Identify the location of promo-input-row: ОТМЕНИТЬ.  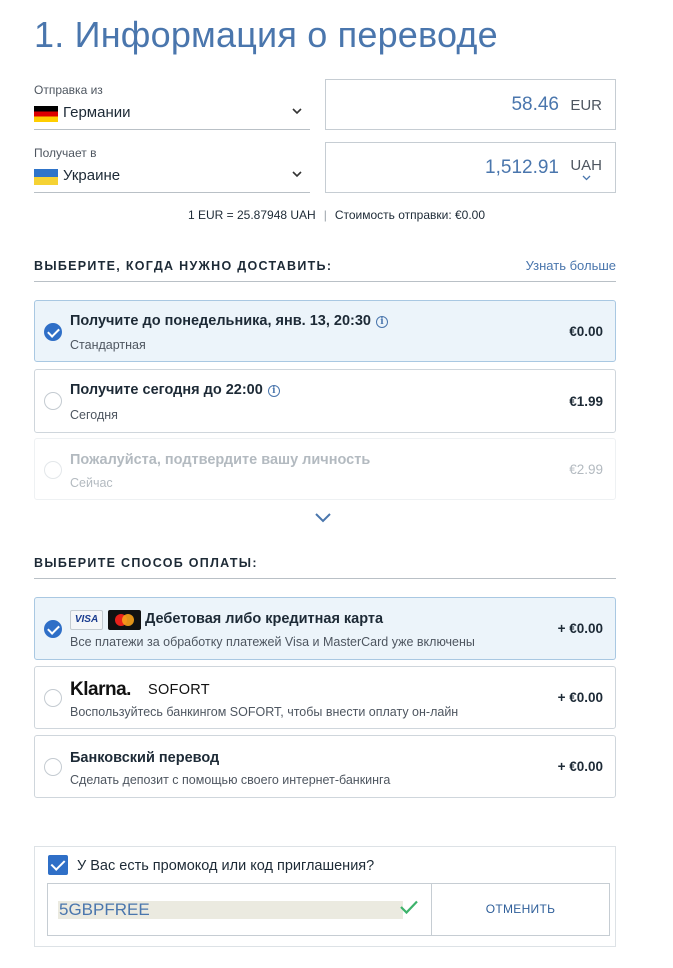
(328, 909).